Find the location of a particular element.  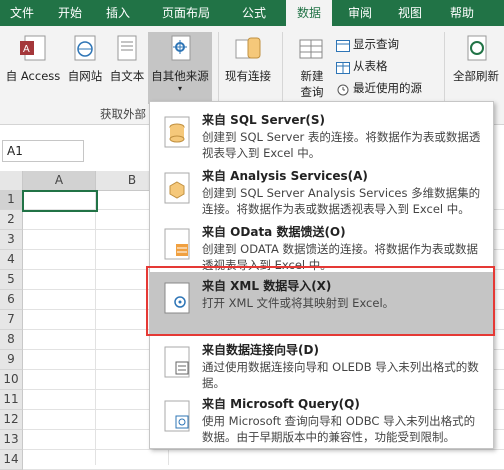

from-access-label: 自 Access is located at coordinates (33, 76).